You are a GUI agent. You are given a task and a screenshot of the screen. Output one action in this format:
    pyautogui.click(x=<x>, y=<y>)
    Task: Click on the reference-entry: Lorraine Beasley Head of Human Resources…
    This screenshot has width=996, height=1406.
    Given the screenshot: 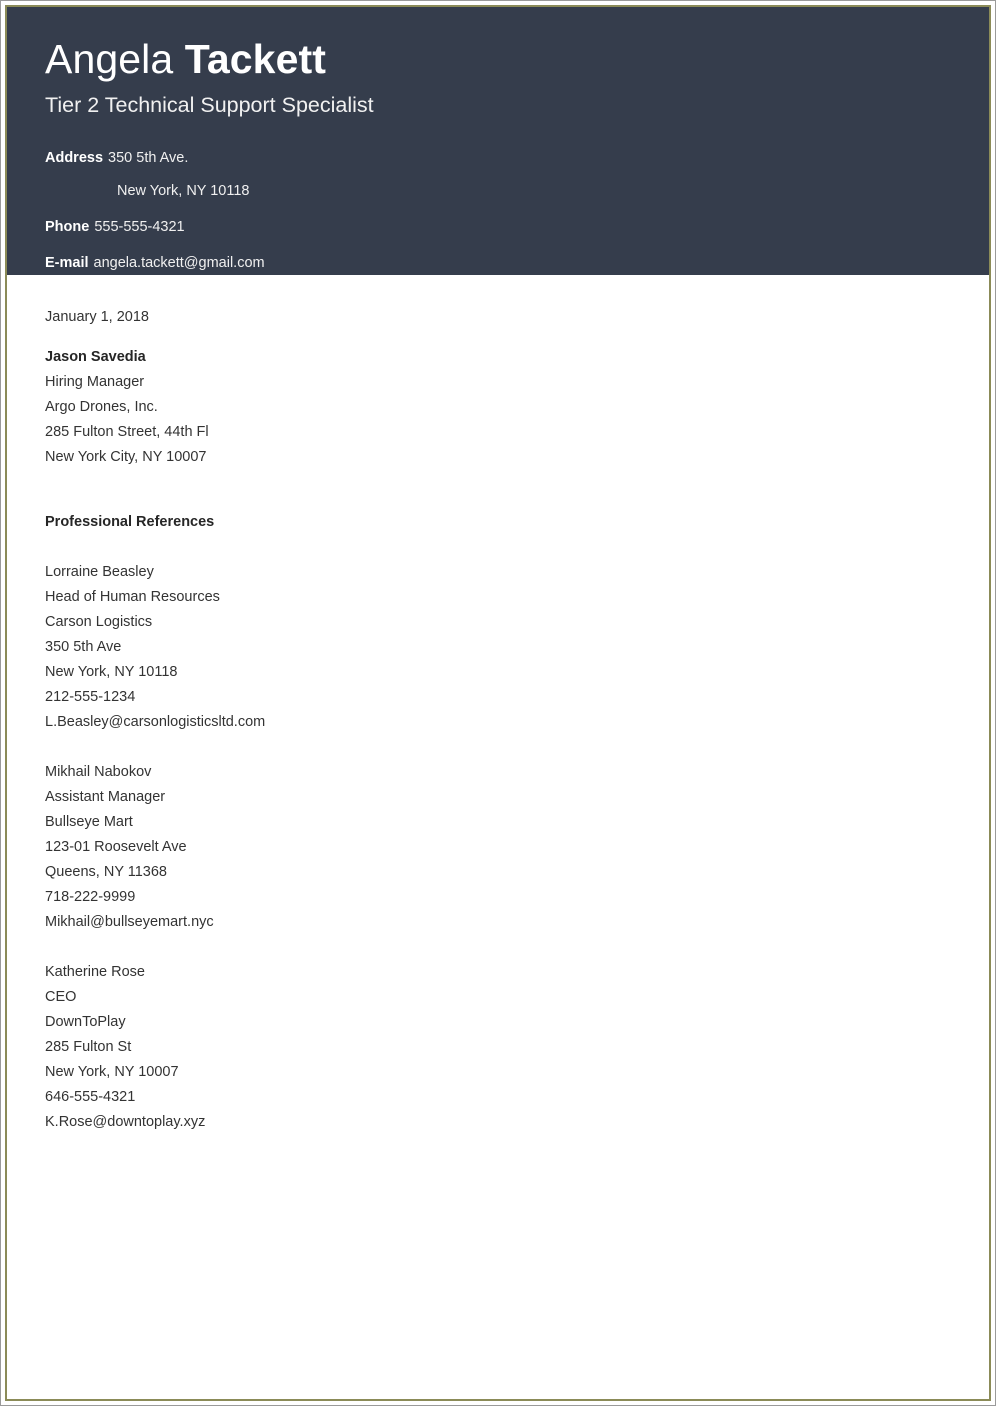 What is the action you would take?
    pyautogui.click(x=498, y=647)
    